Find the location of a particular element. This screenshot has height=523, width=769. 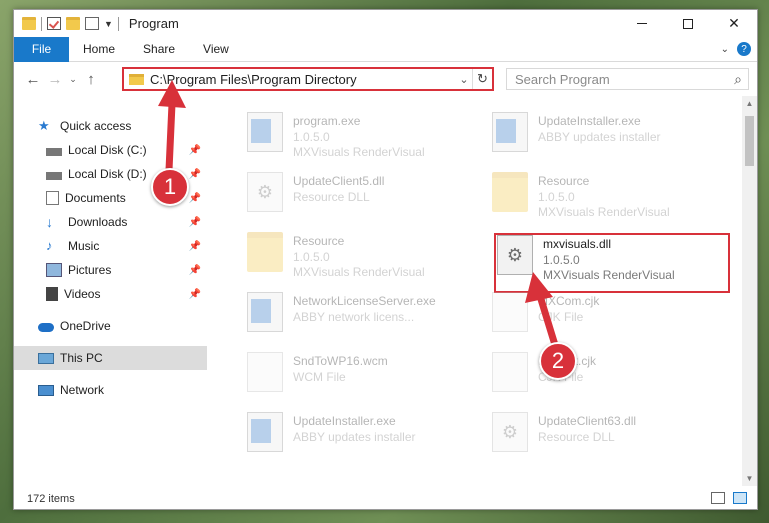

maximize-icon is located at coordinates (688, 23).